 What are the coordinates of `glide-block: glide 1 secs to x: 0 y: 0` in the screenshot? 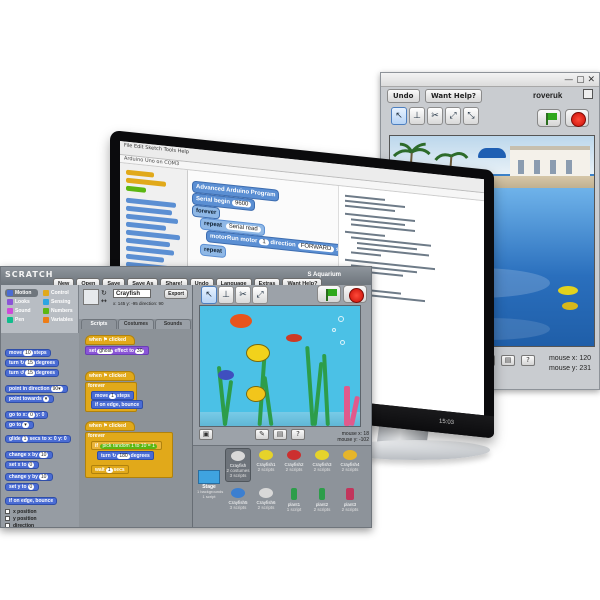 It's located at (38, 439).